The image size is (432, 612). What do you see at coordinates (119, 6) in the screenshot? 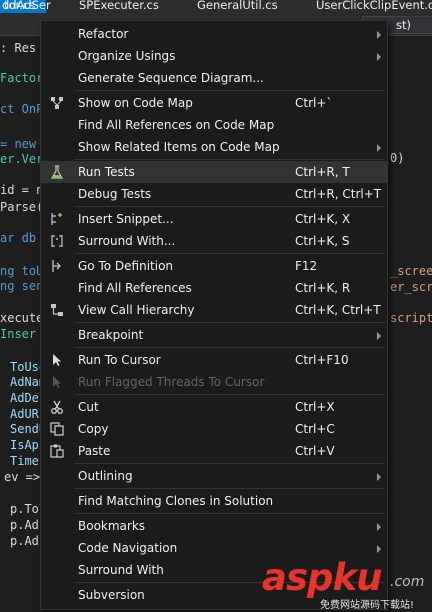
I see `tab-spexecuter: SPExecuter.cs` at bounding box center [119, 6].